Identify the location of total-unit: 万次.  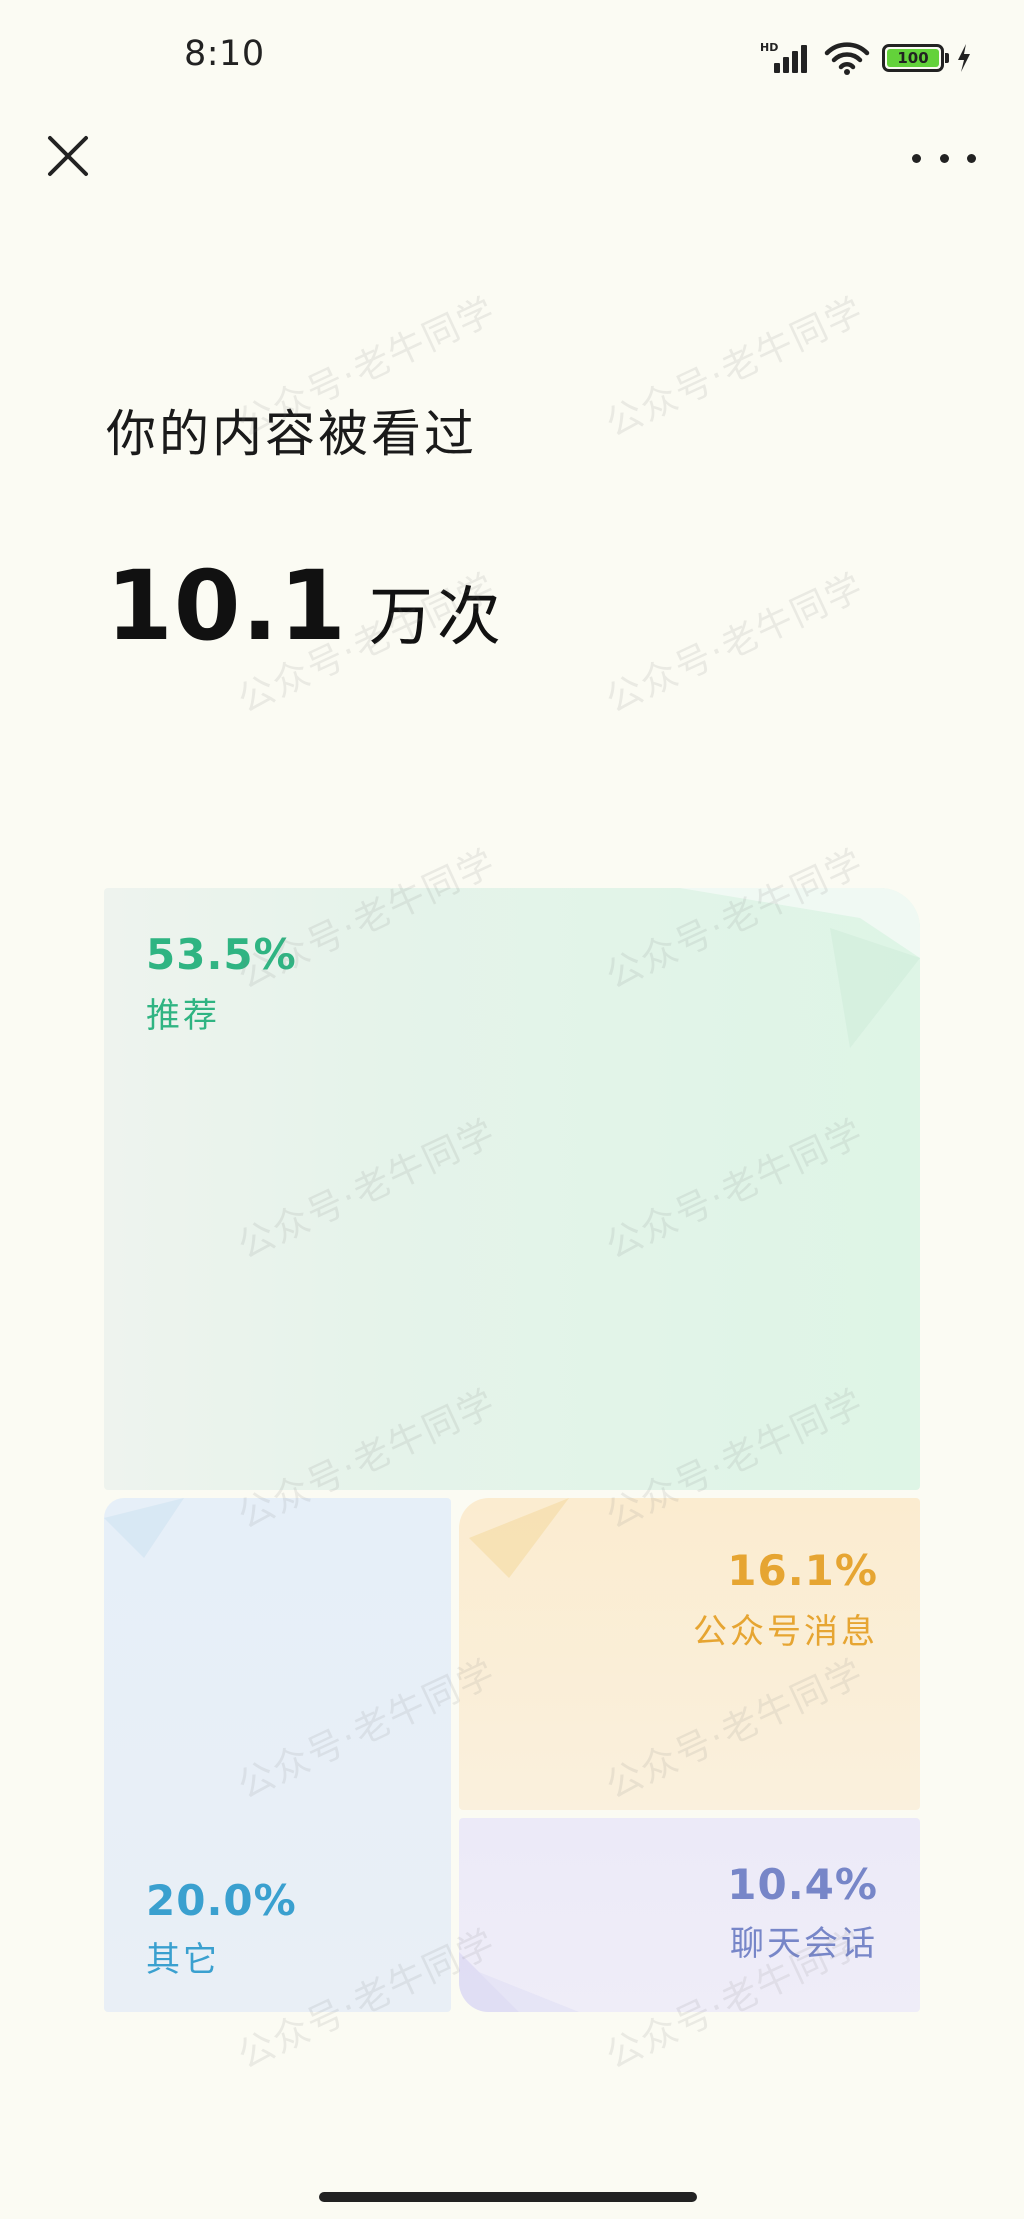
(436, 618).